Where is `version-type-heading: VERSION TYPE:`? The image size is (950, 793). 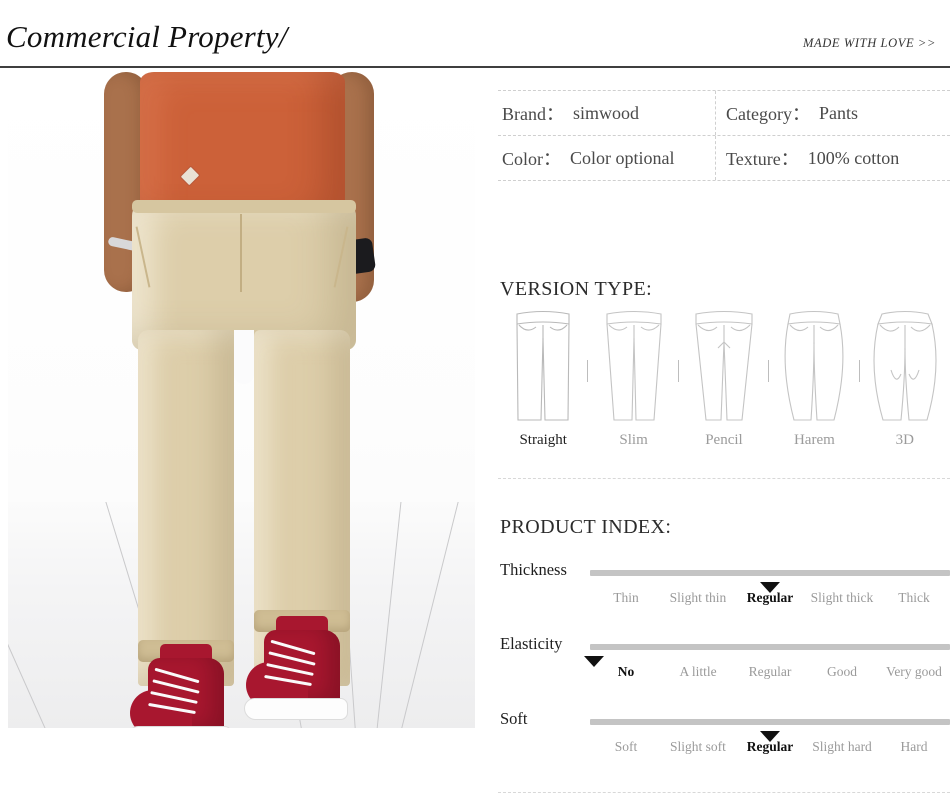
version-type-heading: VERSION TYPE: is located at coordinates (576, 289).